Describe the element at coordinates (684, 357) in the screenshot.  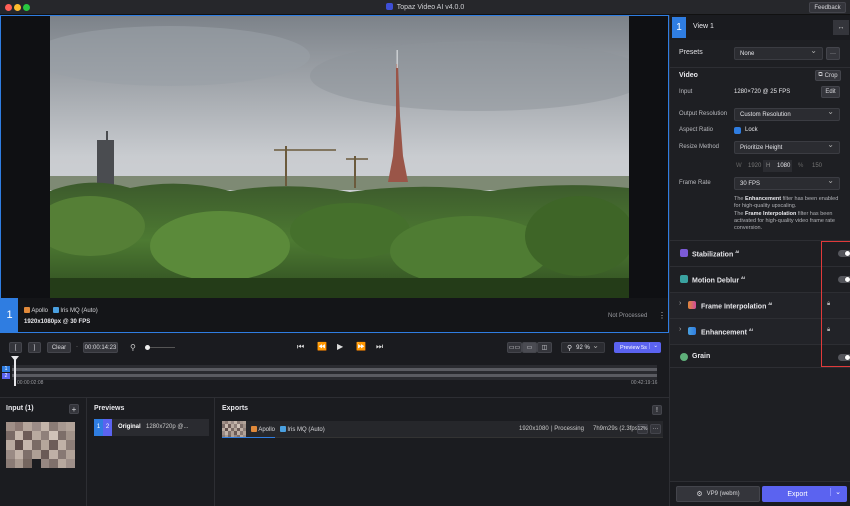
I see `grain-icon` at that location.